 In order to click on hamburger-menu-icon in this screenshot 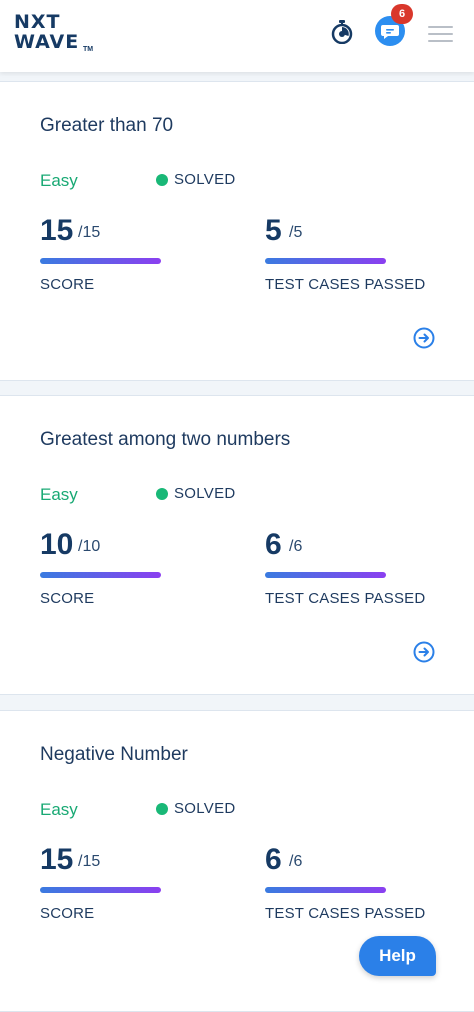, I will do `click(440, 33)`.